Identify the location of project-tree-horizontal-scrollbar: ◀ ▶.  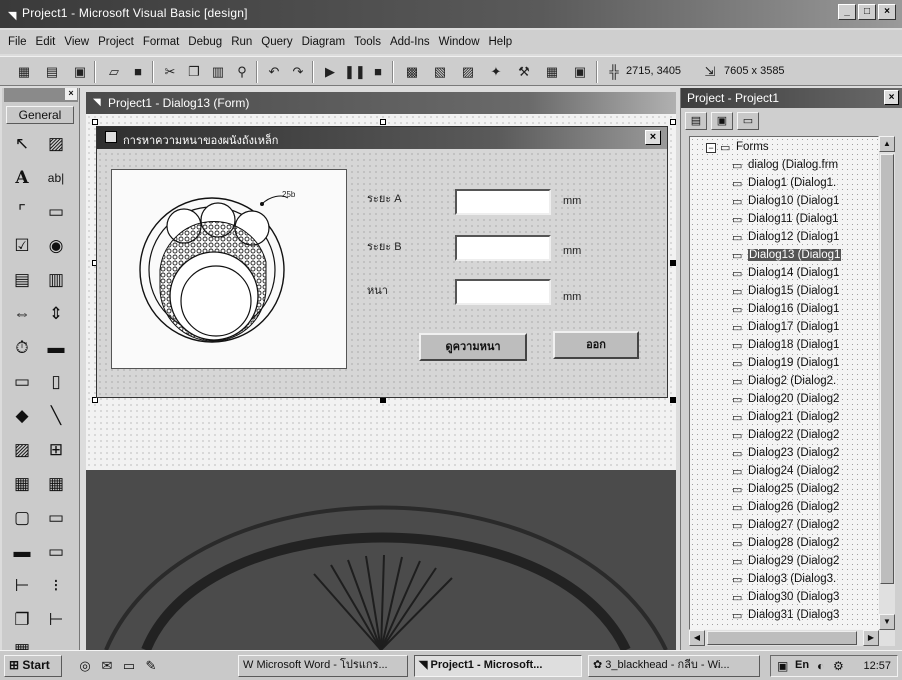
(792, 638).